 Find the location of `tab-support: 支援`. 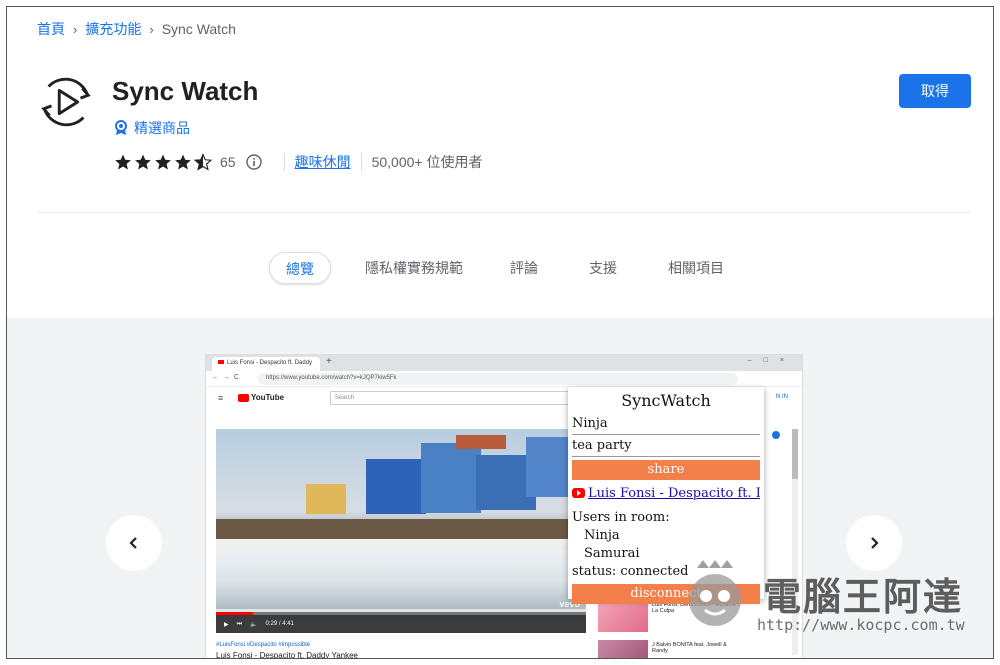

tab-support: 支援 is located at coordinates (603, 268).